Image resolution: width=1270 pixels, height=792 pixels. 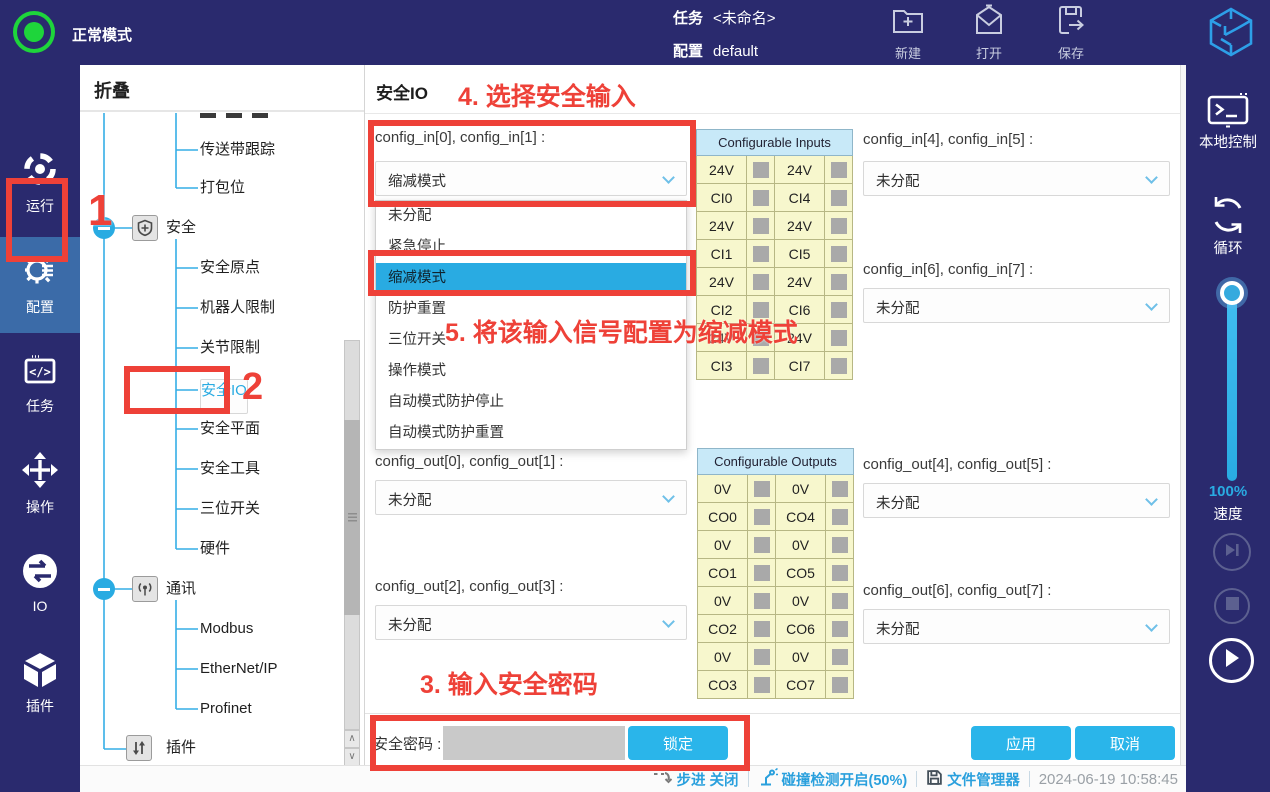 What do you see at coordinates (1016, 178) in the screenshot?
I see `config-in-4-5-select: 未分配` at bounding box center [1016, 178].